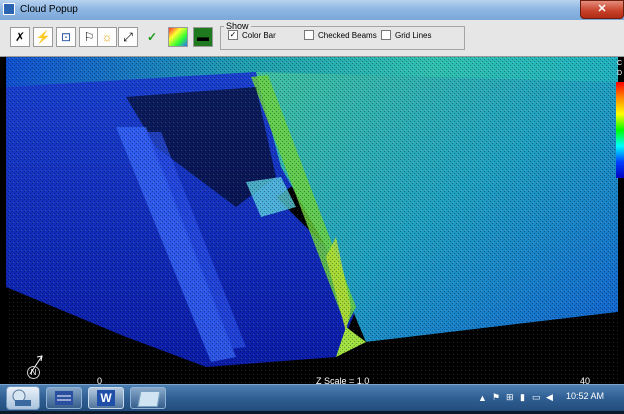 The image size is (624, 414). I want to click on network-signal-icon: ▮, so click(522, 397).